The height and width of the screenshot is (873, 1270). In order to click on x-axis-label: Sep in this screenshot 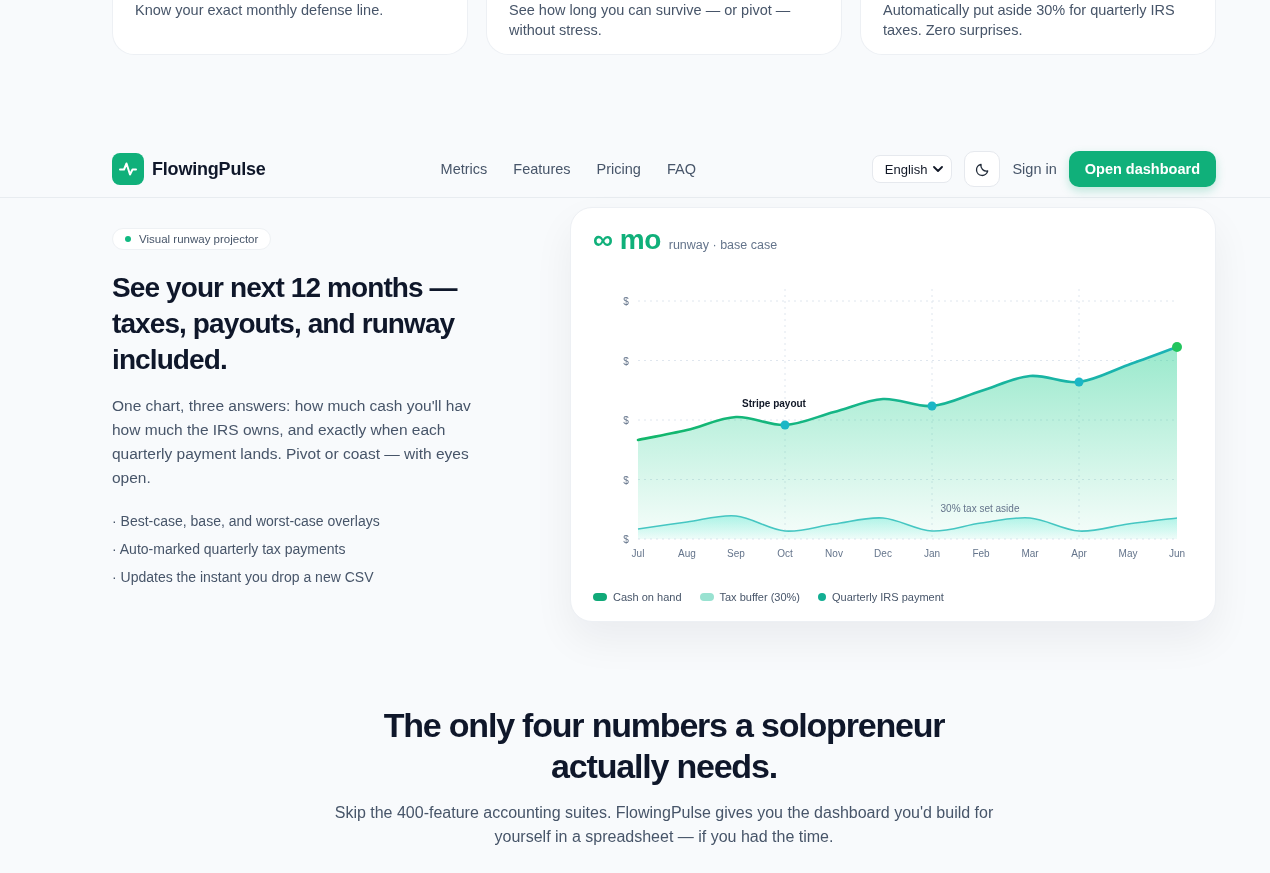, I will do `click(736, 553)`.